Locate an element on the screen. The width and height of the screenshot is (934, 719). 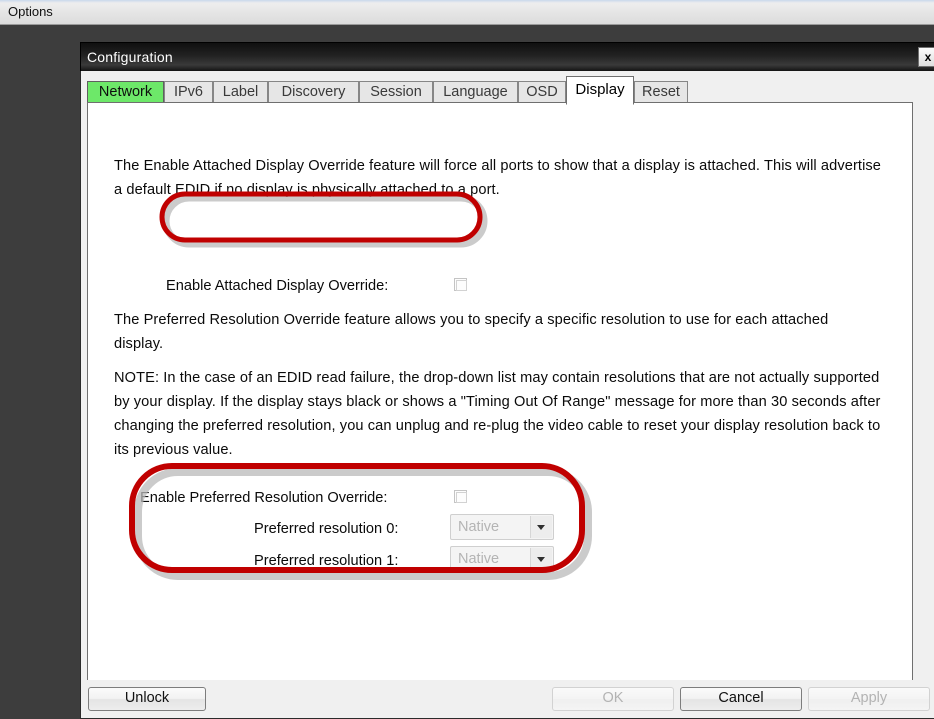
tab-network: Network is located at coordinates (125, 92).